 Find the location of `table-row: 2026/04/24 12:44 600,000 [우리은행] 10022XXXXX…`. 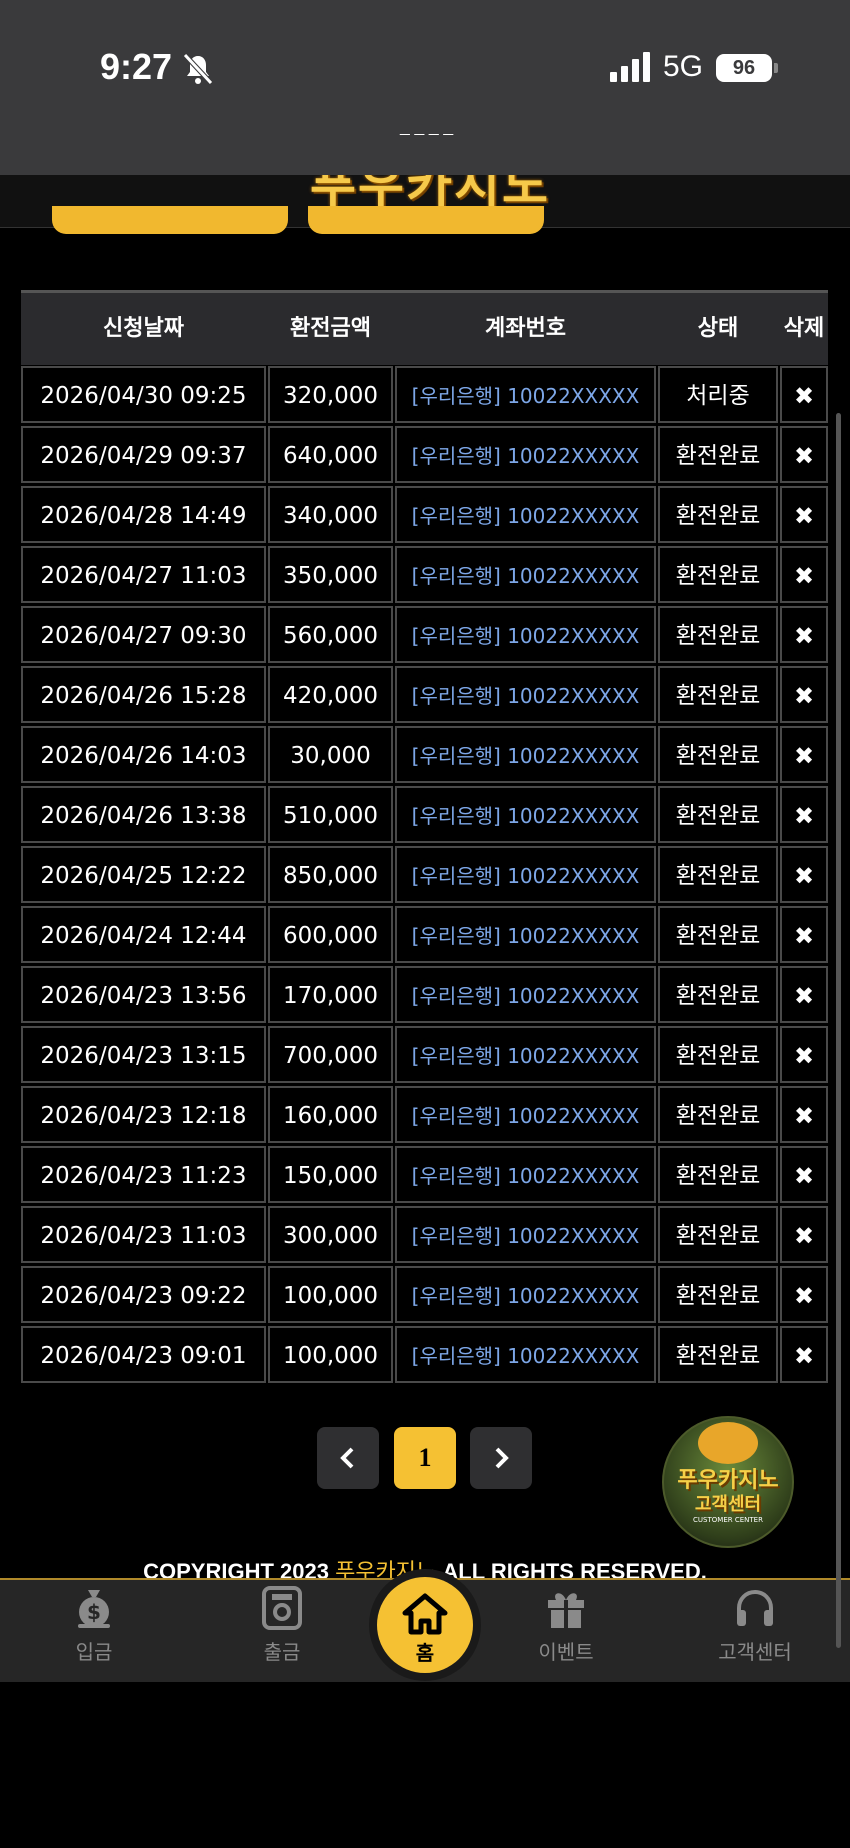

table-row: 2026/04/24 12:44 600,000 [우리은행] 10022XXXXX… is located at coordinates (424, 934).